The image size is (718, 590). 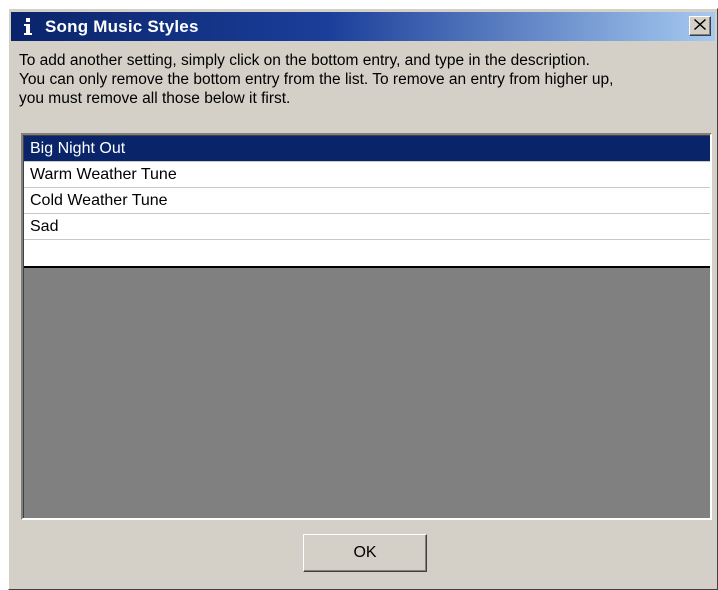 I want to click on close-button, so click(x=700, y=26).